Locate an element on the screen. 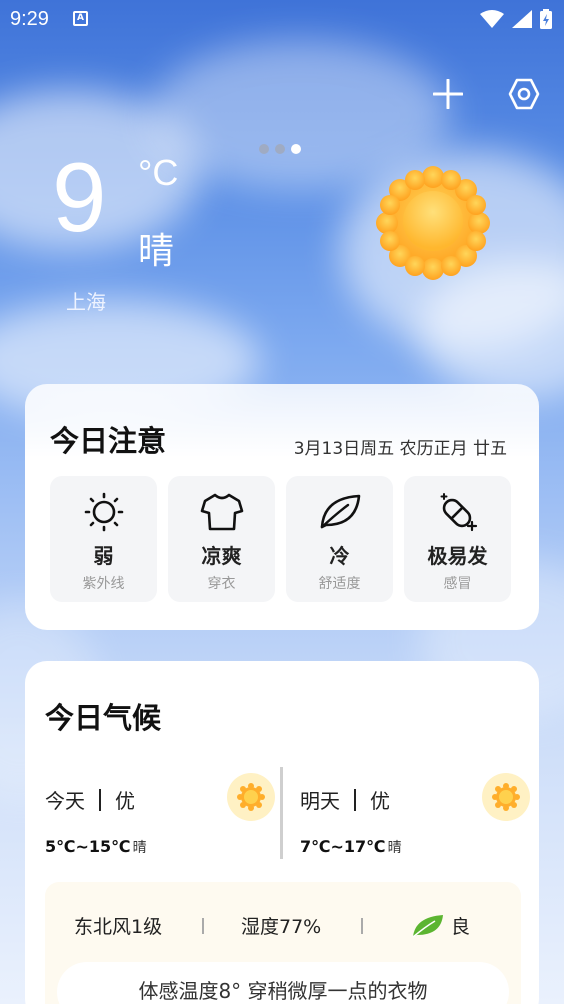  day-label: 明天 is located at coordinates (320, 801).